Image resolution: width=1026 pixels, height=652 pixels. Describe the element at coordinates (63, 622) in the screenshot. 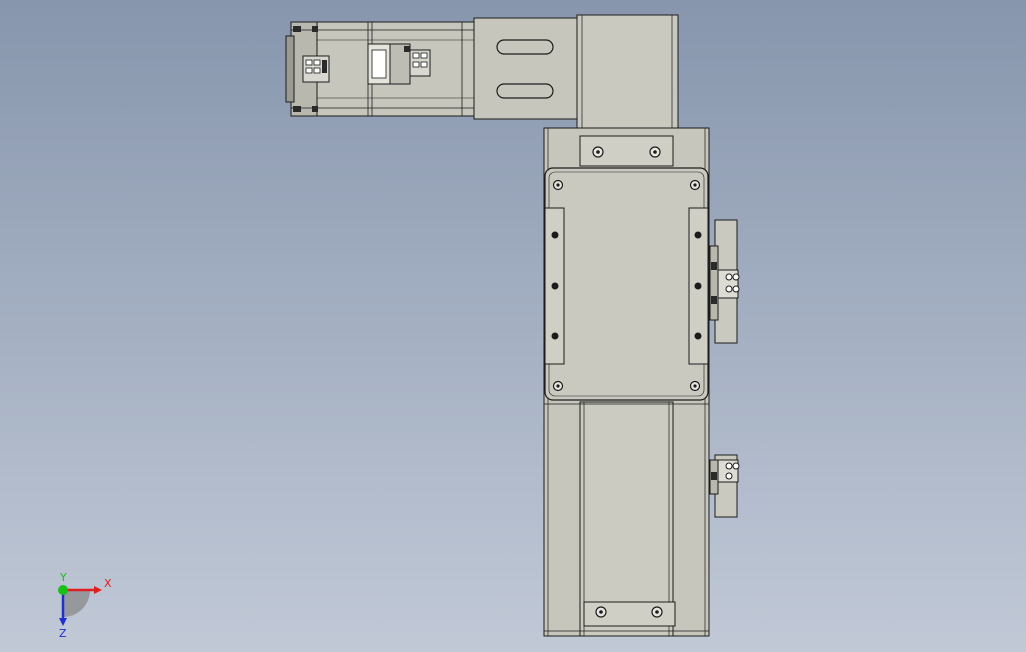

I see `z-axis-arrow` at that location.